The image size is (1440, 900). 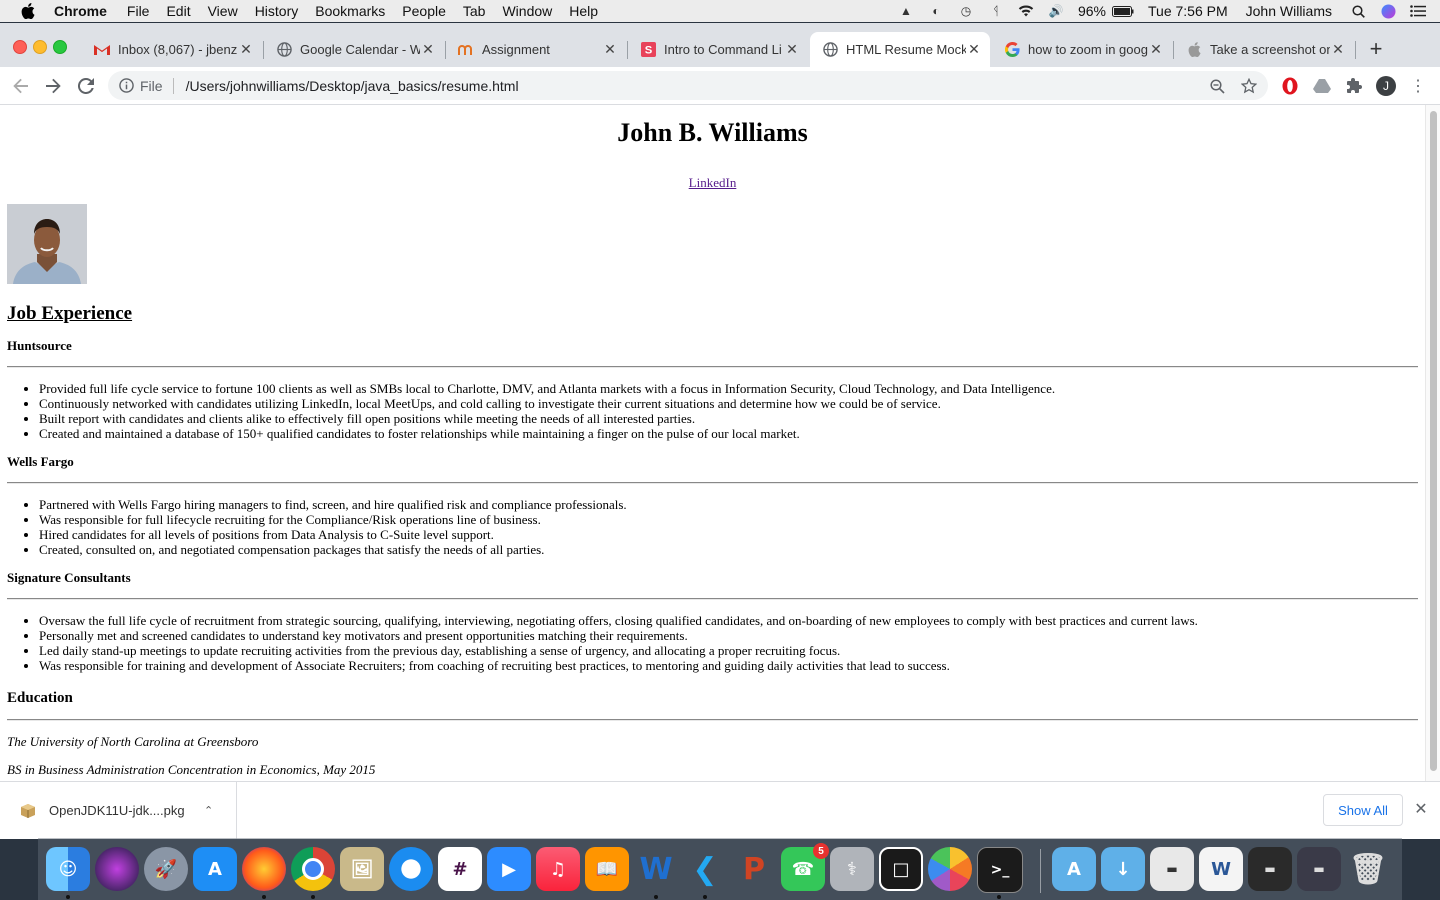 I want to click on photos-icon, so click(x=950, y=869).